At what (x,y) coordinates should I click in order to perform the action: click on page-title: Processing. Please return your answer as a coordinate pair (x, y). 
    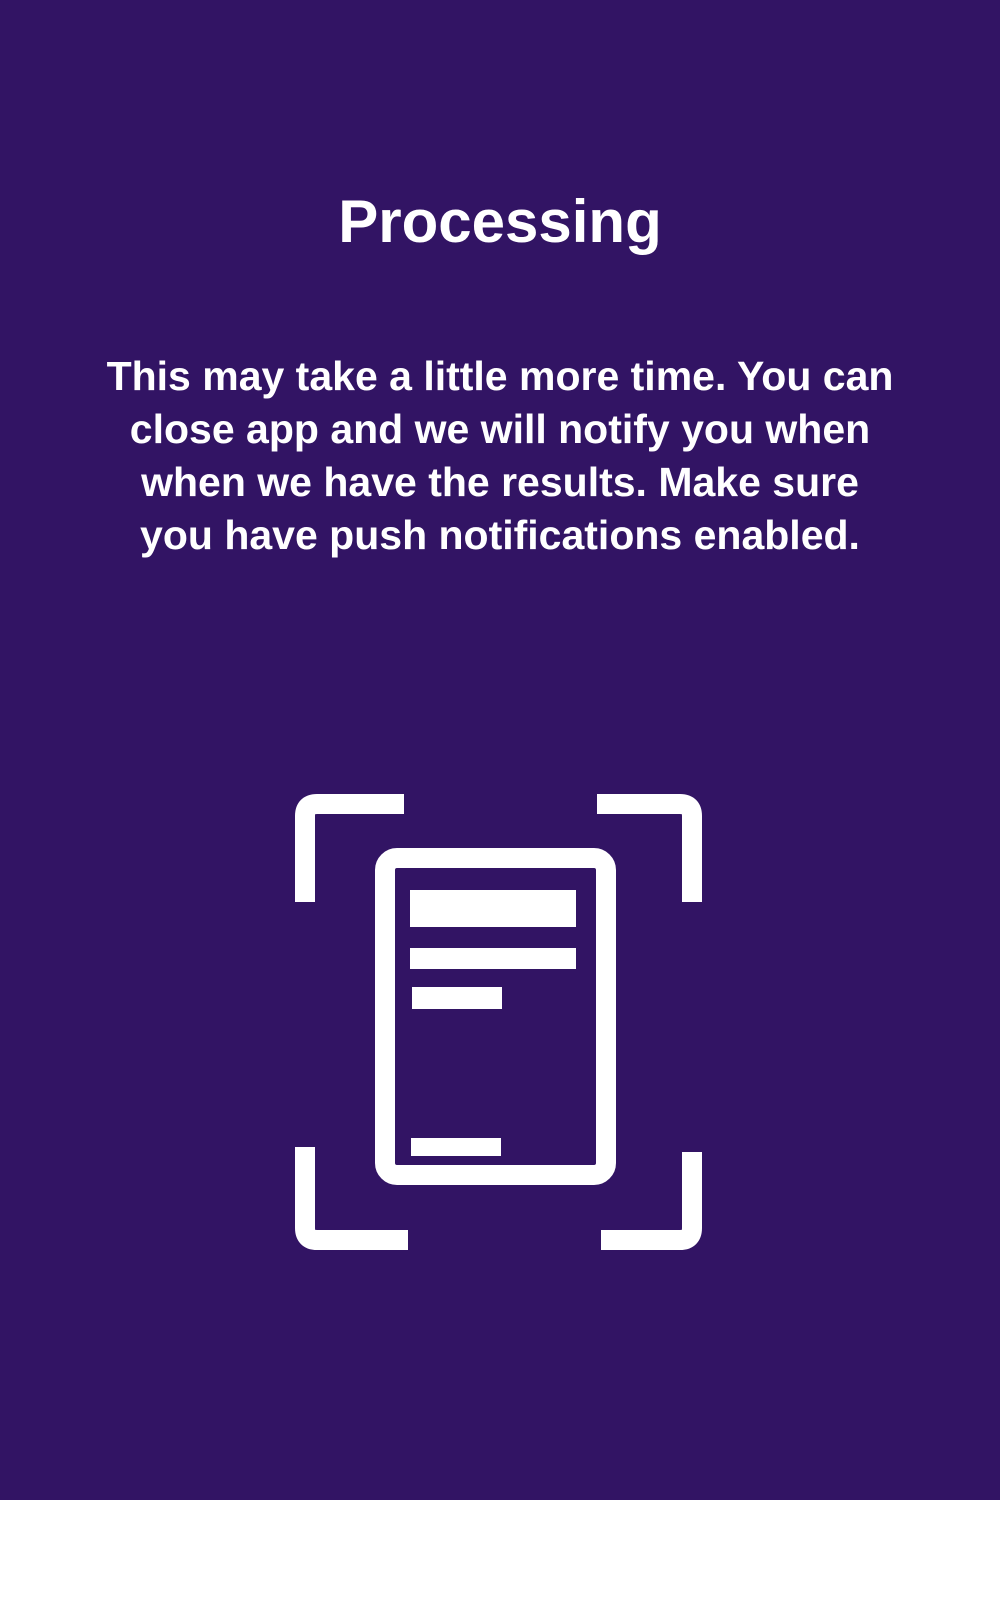
    Looking at the image, I should click on (500, 221).